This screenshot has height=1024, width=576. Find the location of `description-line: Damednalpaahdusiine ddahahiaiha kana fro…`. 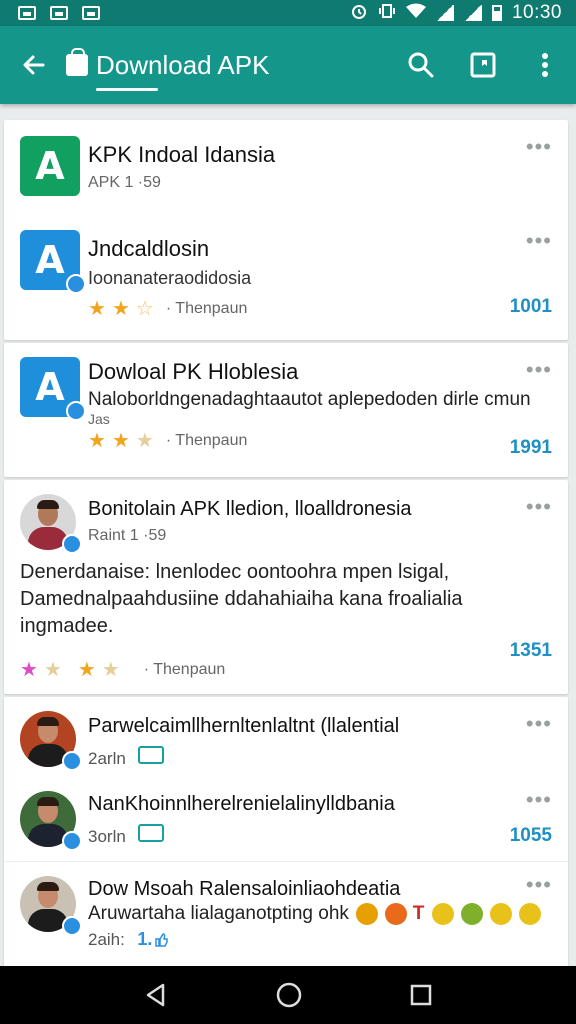

description-line: Damednalpaahdusiine ddahahiaiha kana fro… is located at coordinates (241, 599).